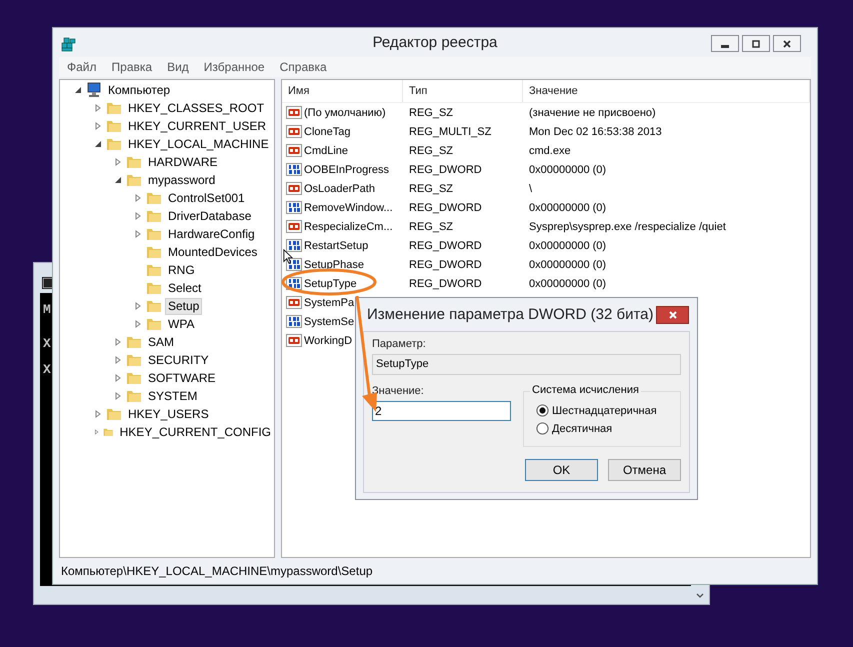  Describe the element at coordinates (234, 67) in the screenshot. I see `menu-item: Избранное` at that location.